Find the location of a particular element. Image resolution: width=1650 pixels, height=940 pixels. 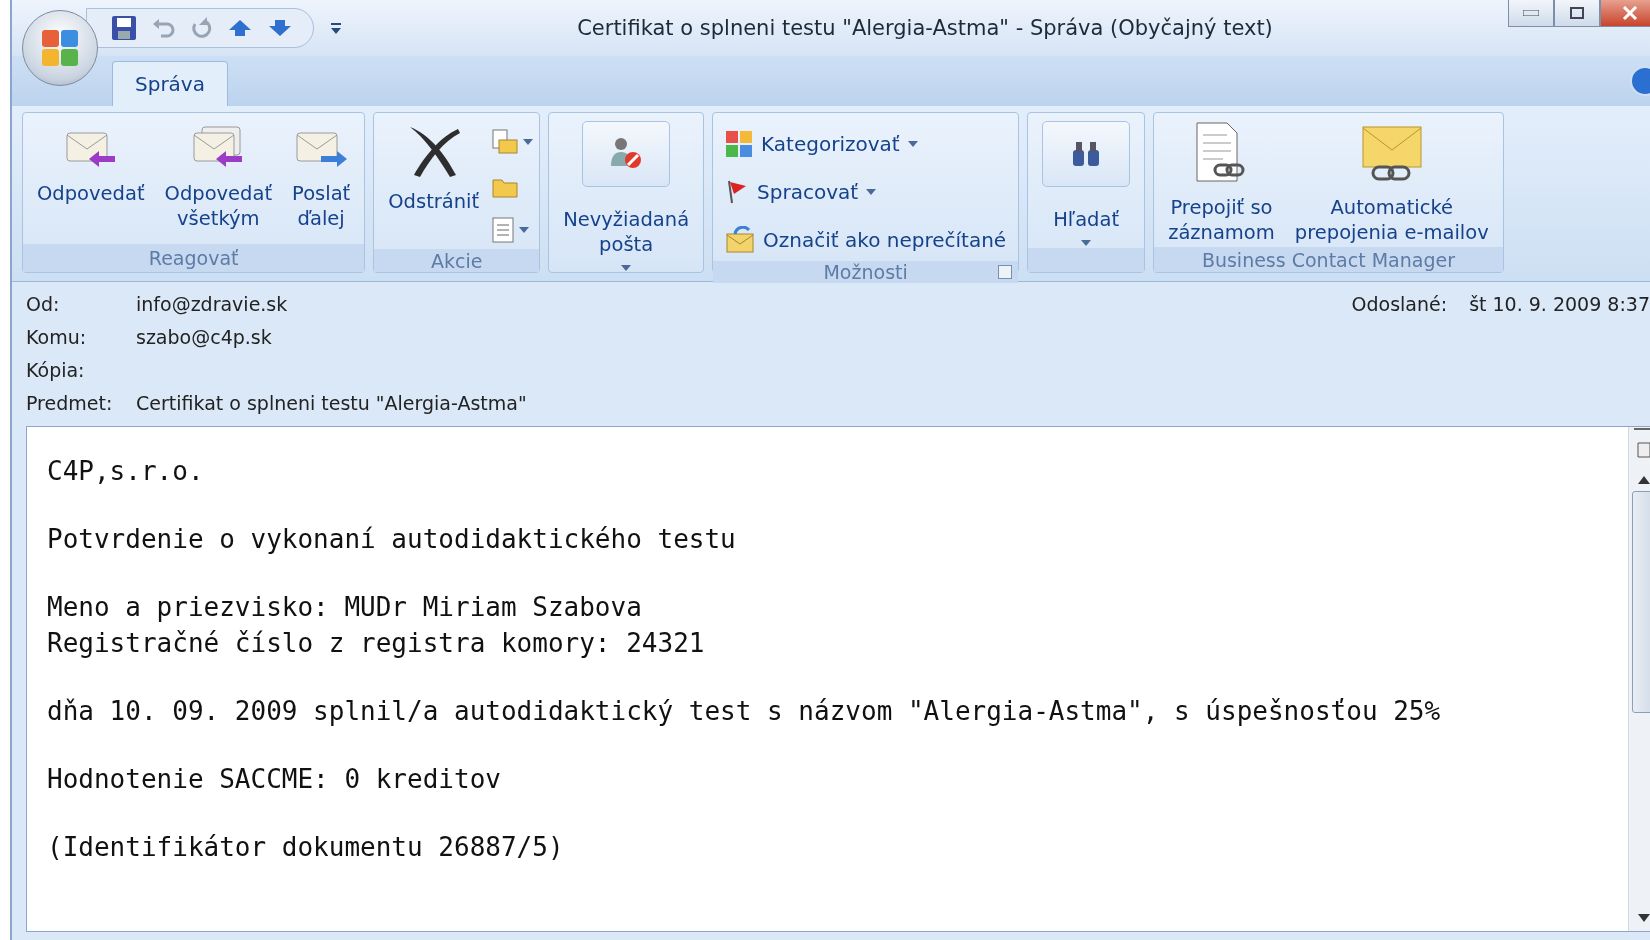

redo-icon is located at coordinates (201, 28).